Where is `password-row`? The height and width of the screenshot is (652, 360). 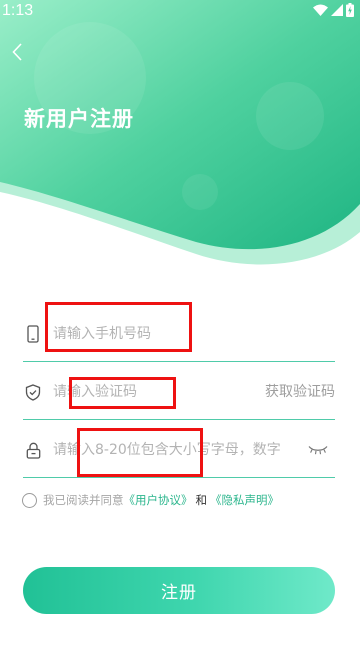 password-row is located at coordinates (179, 450).